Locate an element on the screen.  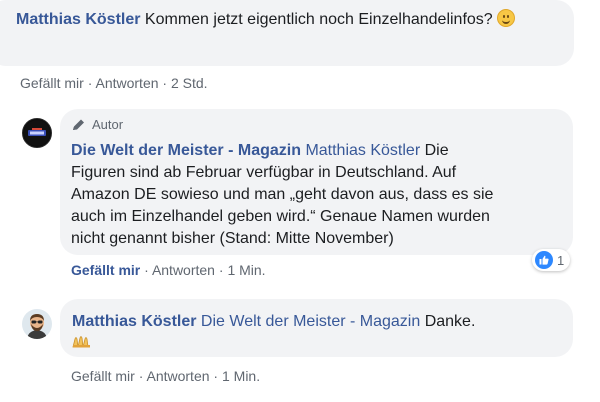
reply-author-link: Die Welt der Meister - Magazin is located at coordinates (186, 150).